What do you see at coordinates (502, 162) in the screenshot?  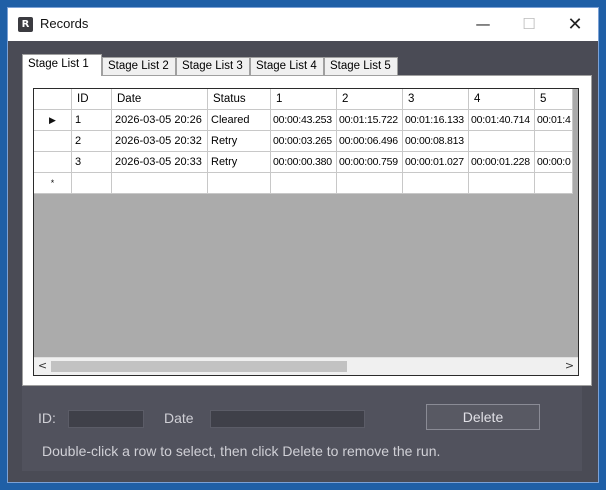 I see `grid-cell: 00:00:01.228` at bounding box center [502, 162].